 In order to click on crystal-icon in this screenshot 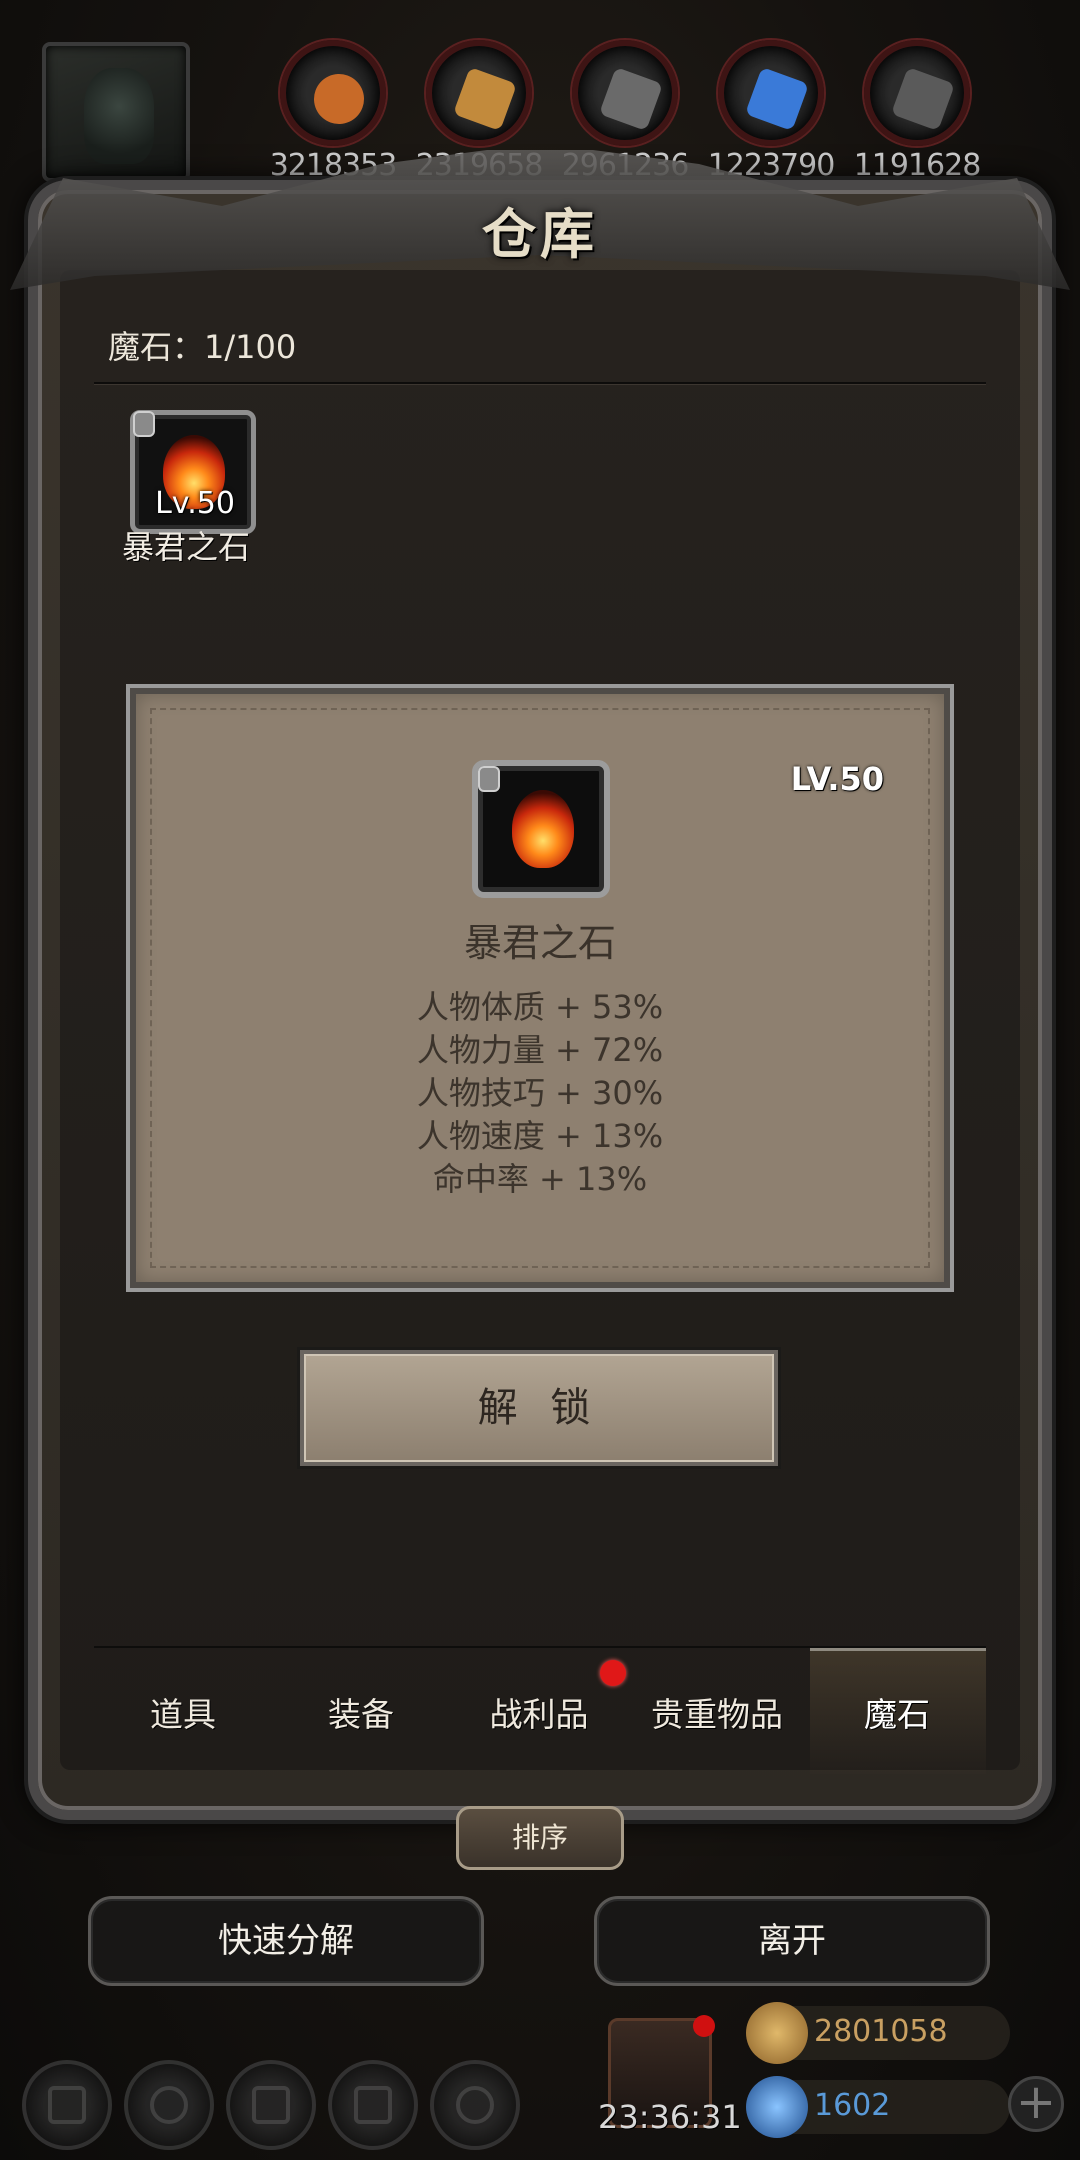, I will do `click(771, 93)`.